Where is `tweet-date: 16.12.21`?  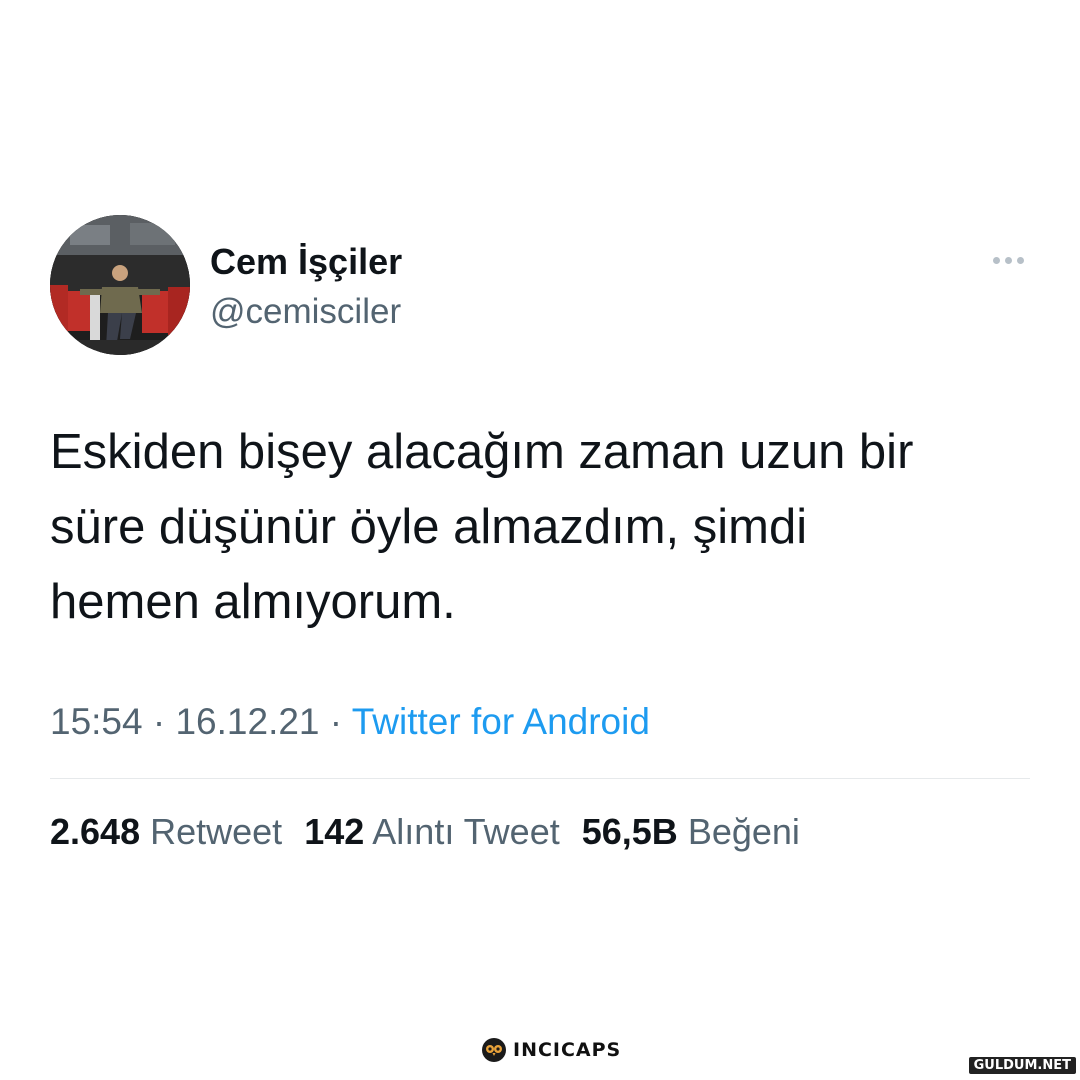
tweet-date: 16.12.21 is located at coordinates (247, 721).